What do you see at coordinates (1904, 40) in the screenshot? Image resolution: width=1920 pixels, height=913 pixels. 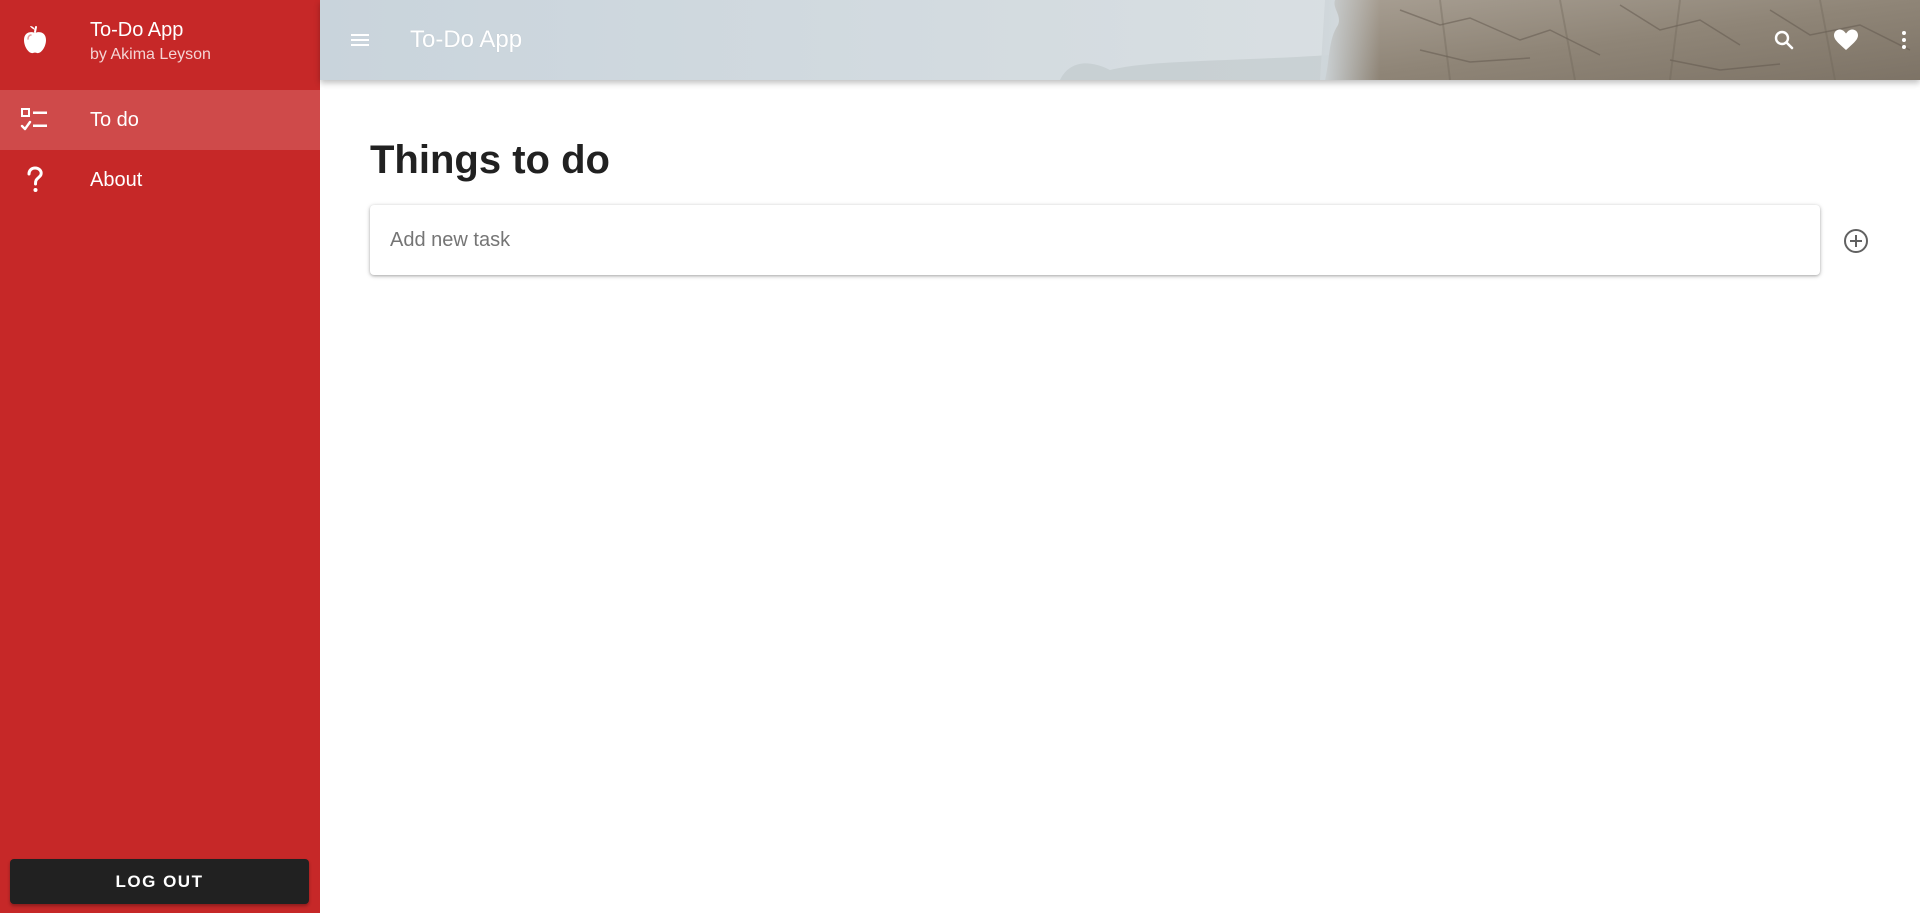 I see `more-vert-icon` at bounding box center [1904, 40].